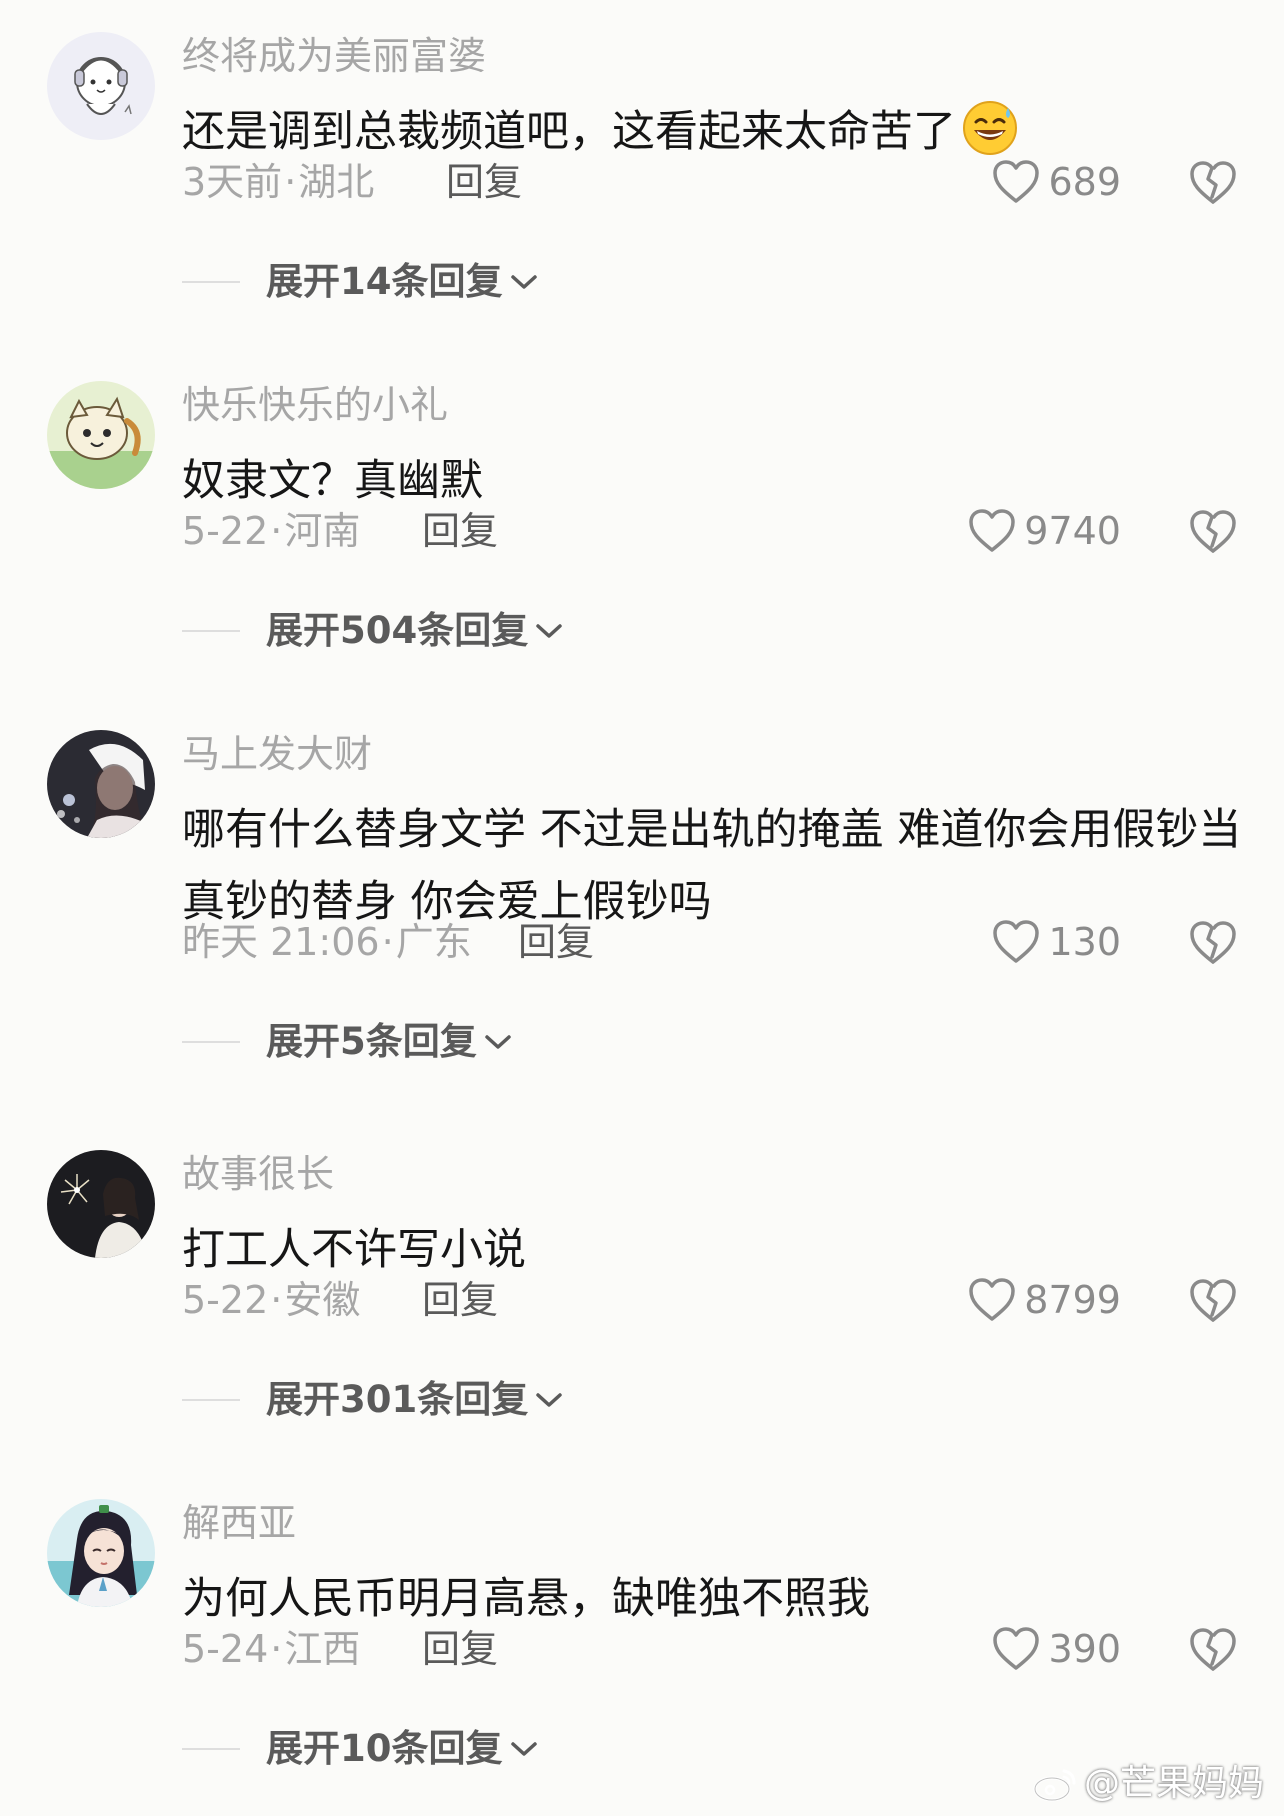 This screenshot has height=1816, width=1284. What do you see at coordinates (258, 1174) in the screenshot?
I see `username: 故事很长` at bounding box center [258, 1174].